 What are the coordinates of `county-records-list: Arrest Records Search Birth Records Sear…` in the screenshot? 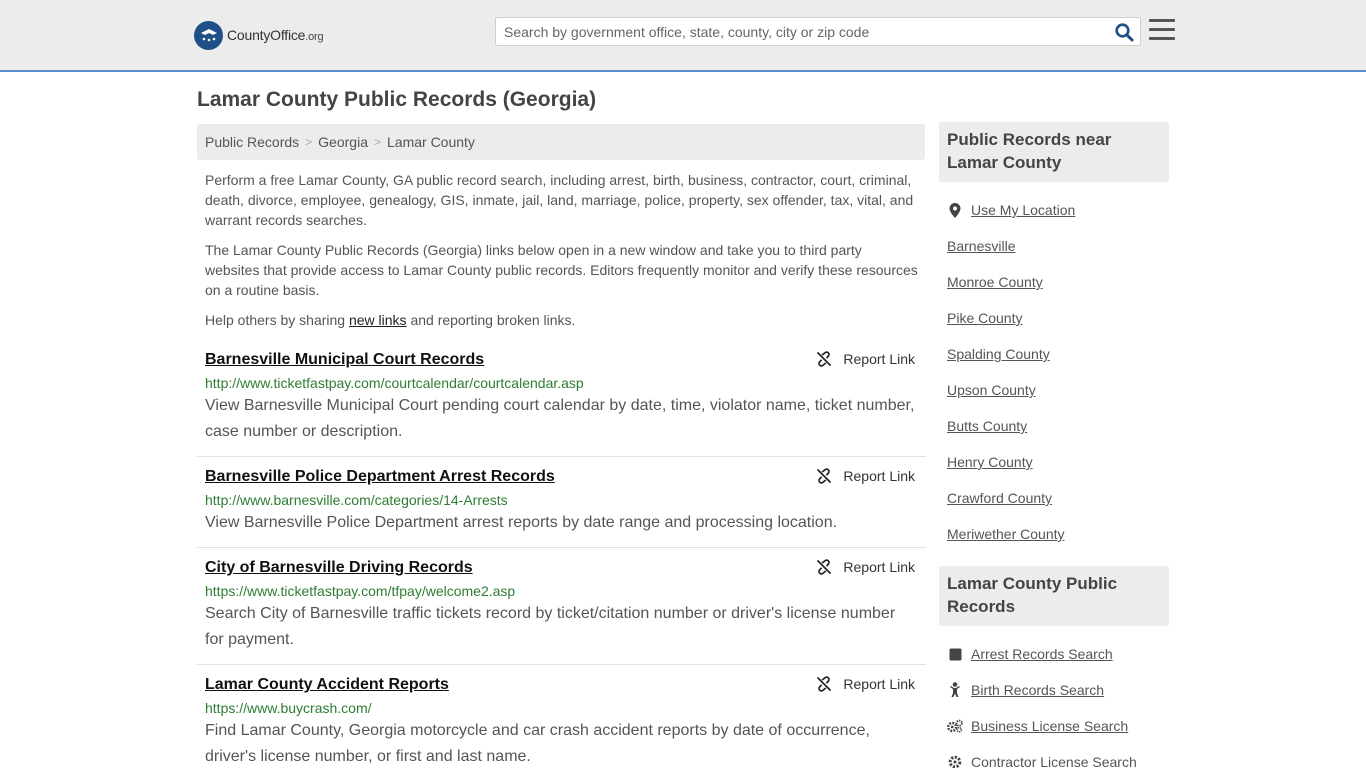 It's located at (1054, 697).